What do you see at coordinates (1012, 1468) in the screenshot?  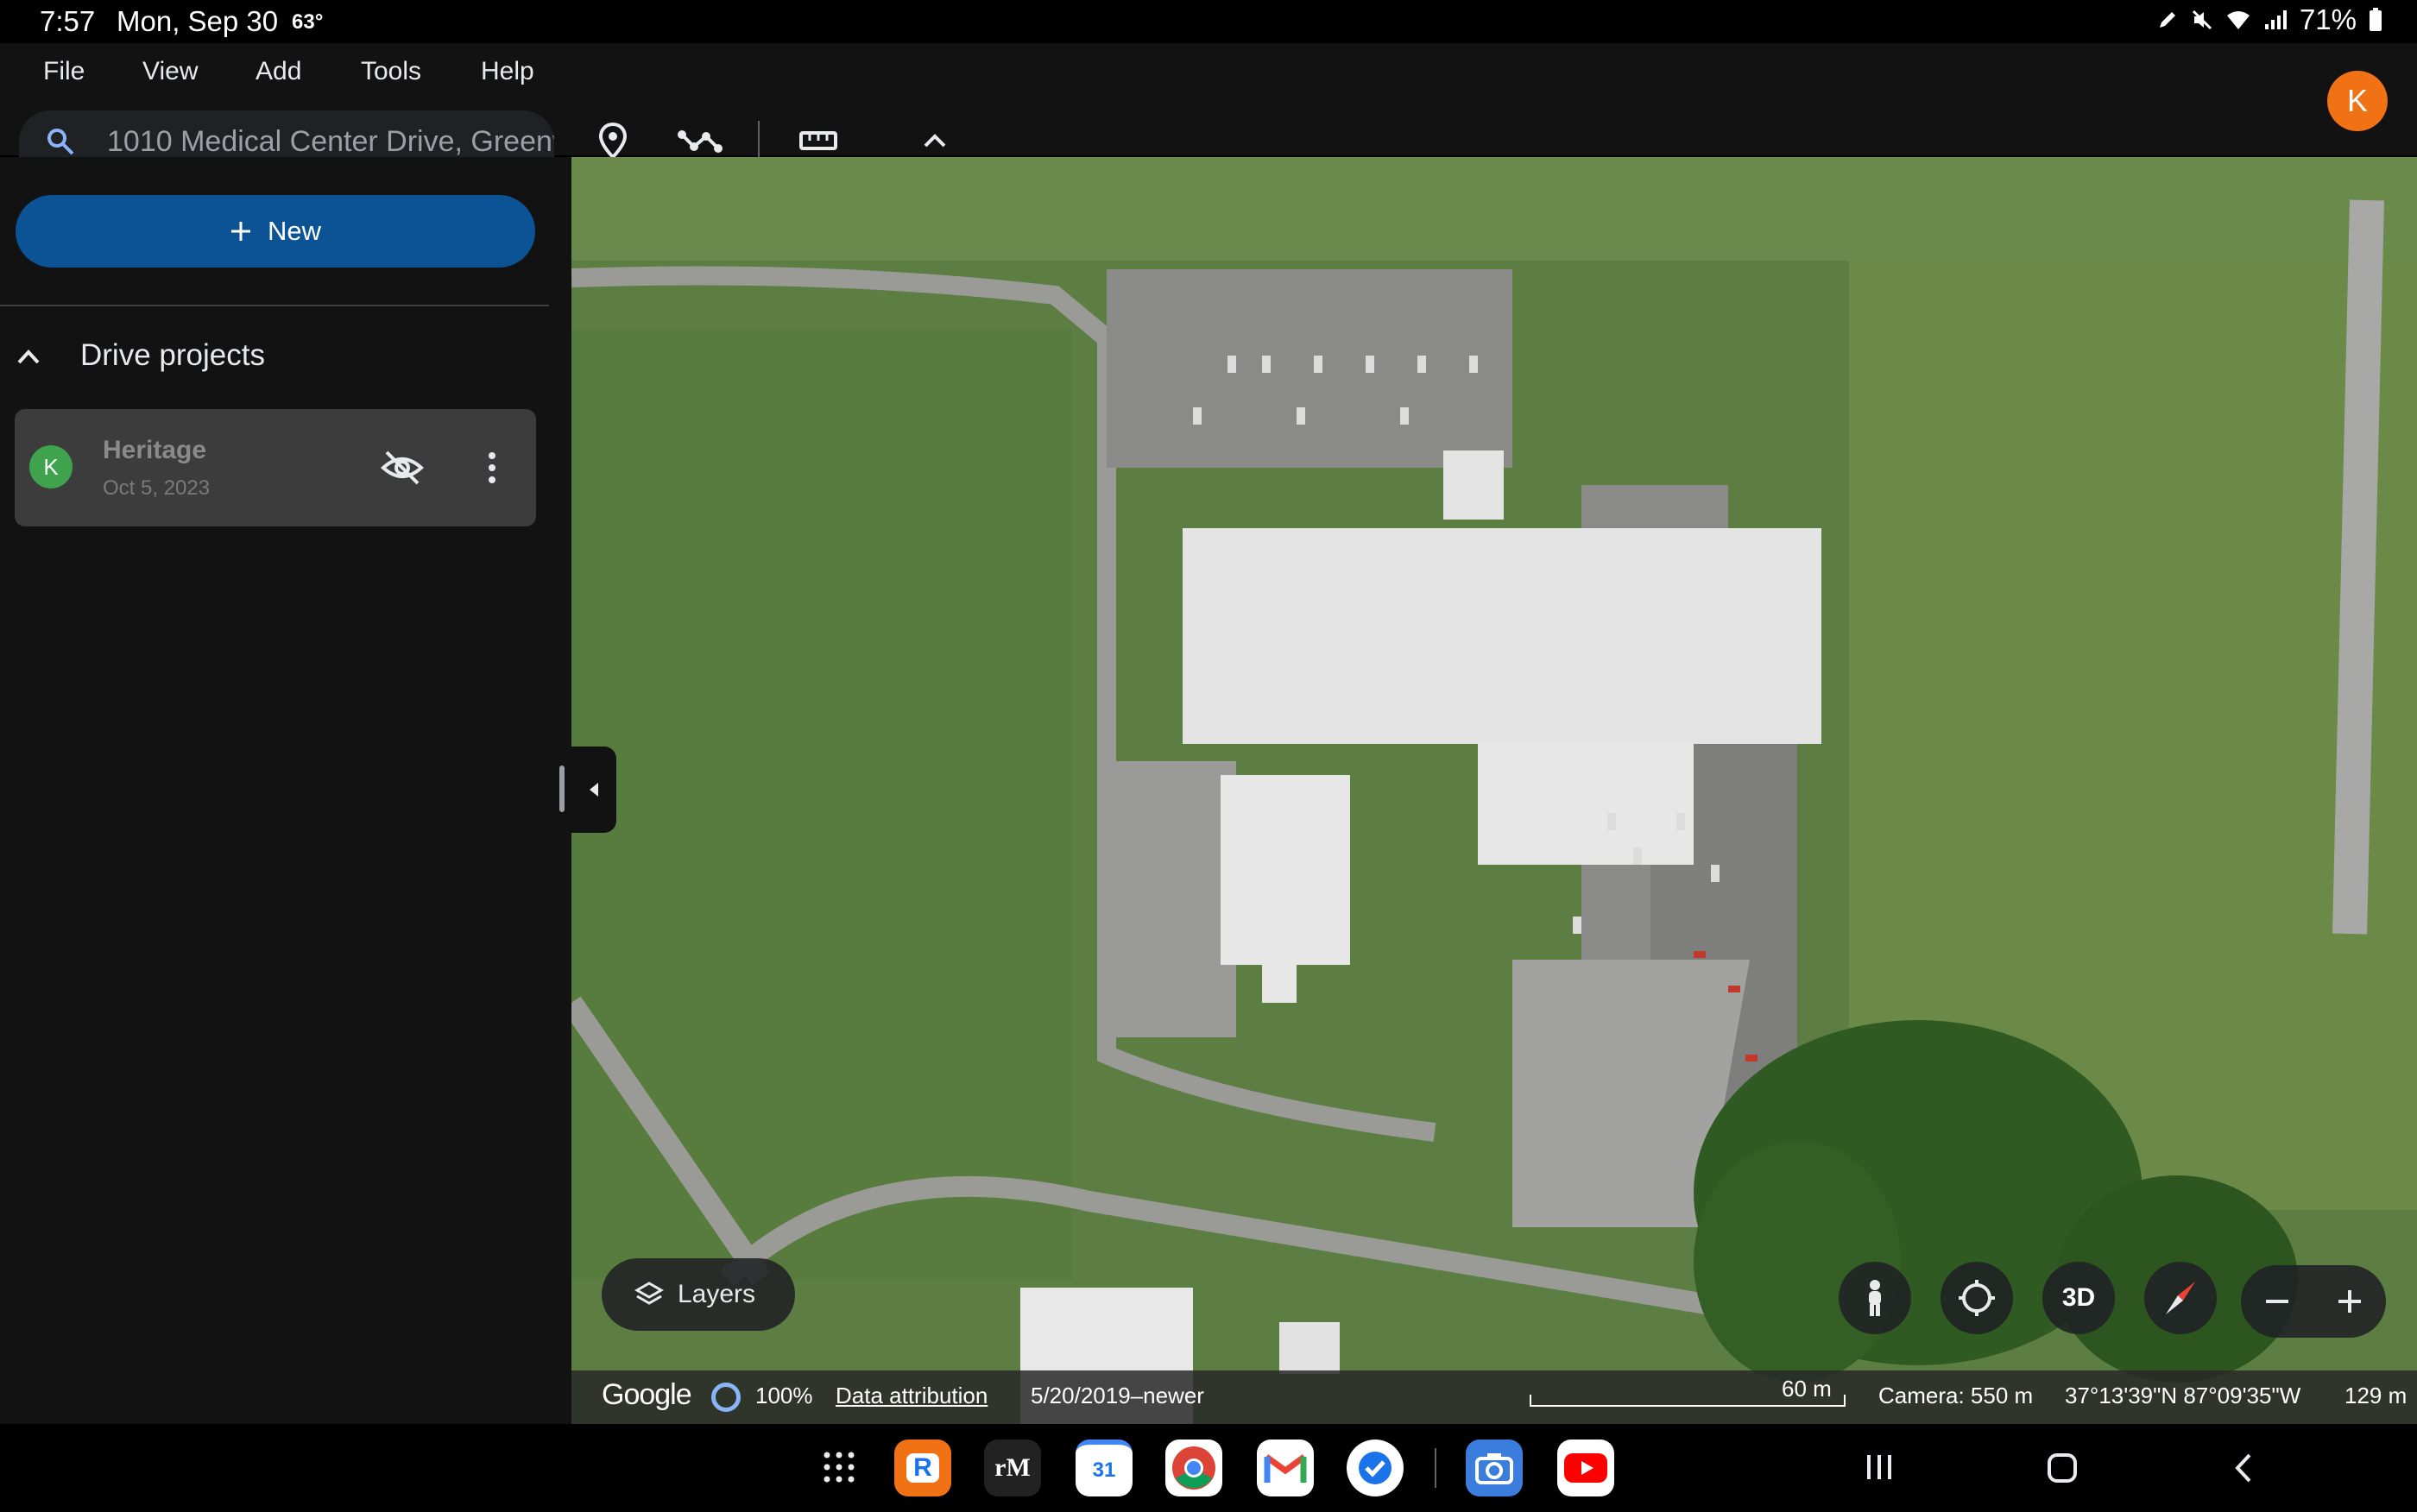 I see `remarkable-app-icon: rM` at bounding box center [1012, 1468].